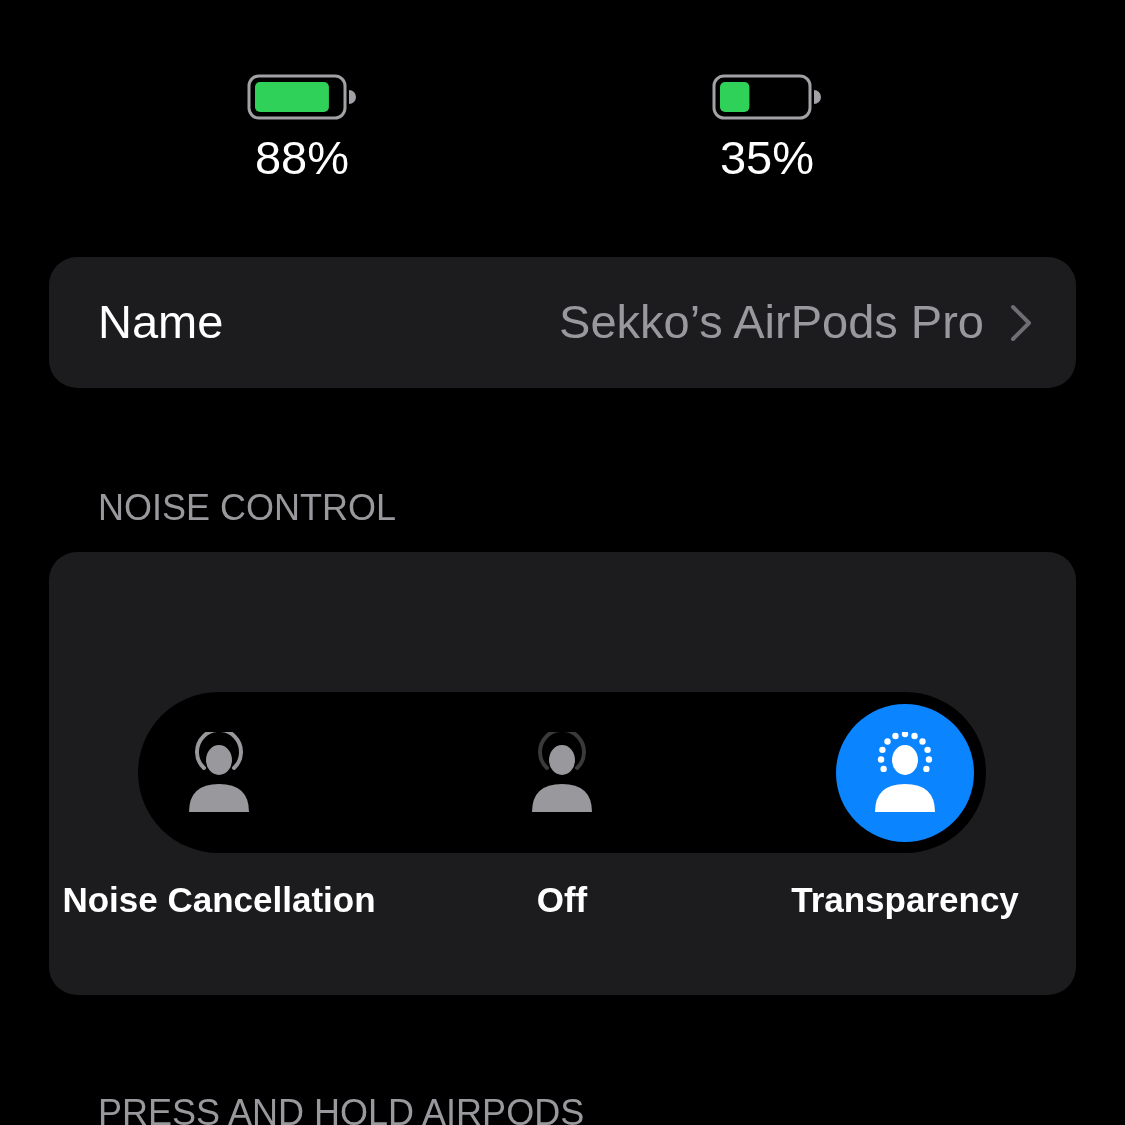 The image size is (1125, 1125). Describe the element at coordinates (562, 899) in the screenshot. I see `mode-label: Off` at that location.